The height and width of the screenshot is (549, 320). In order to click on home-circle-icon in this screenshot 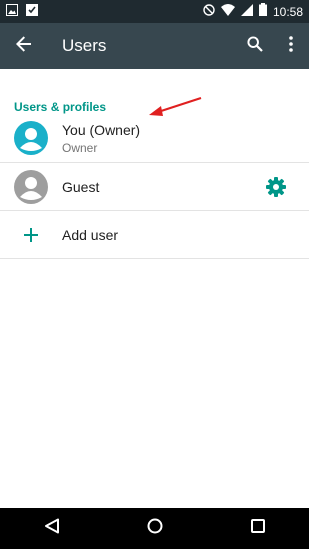, I will do `click(155, 528)`.